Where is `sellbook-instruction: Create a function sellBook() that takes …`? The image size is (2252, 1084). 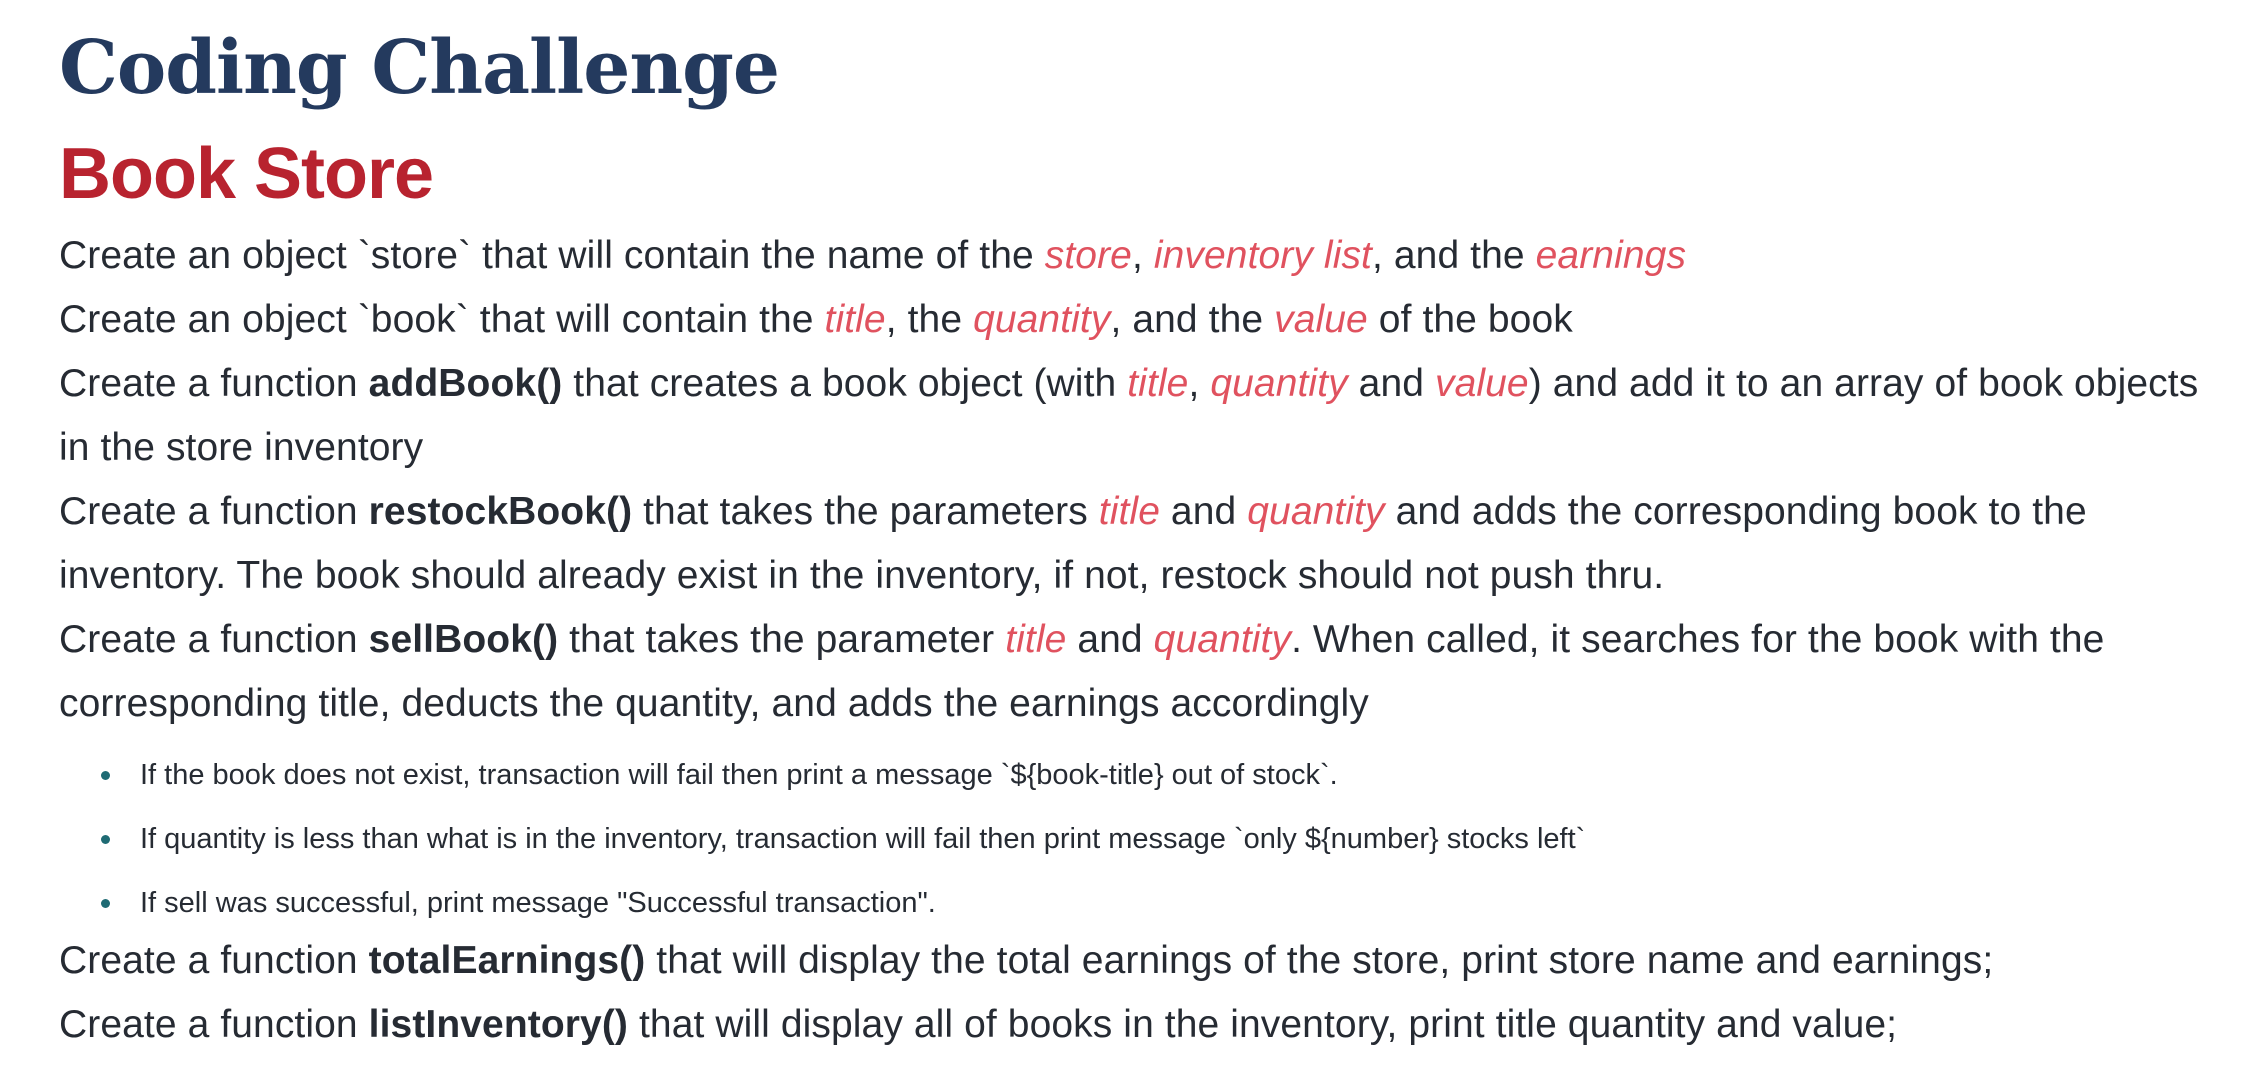 sellbook-instruction: Create a function sellBook() that takes … is located at coordinates (1149, 672).